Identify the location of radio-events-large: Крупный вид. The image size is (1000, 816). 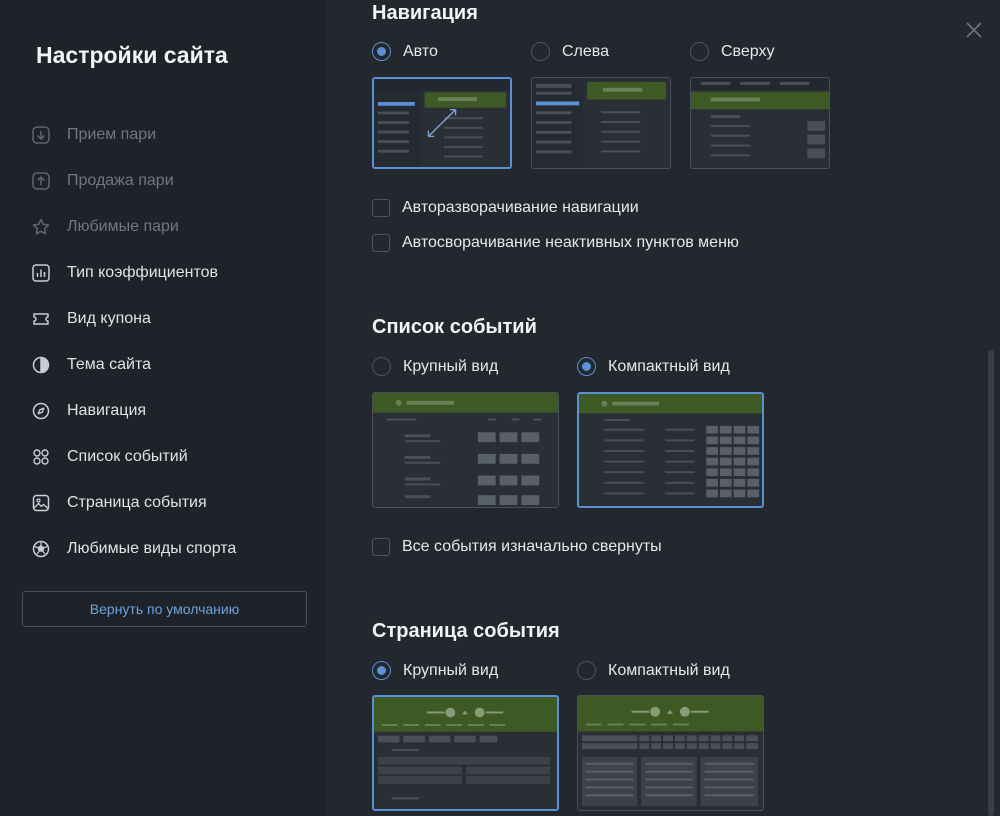
(435, 366).